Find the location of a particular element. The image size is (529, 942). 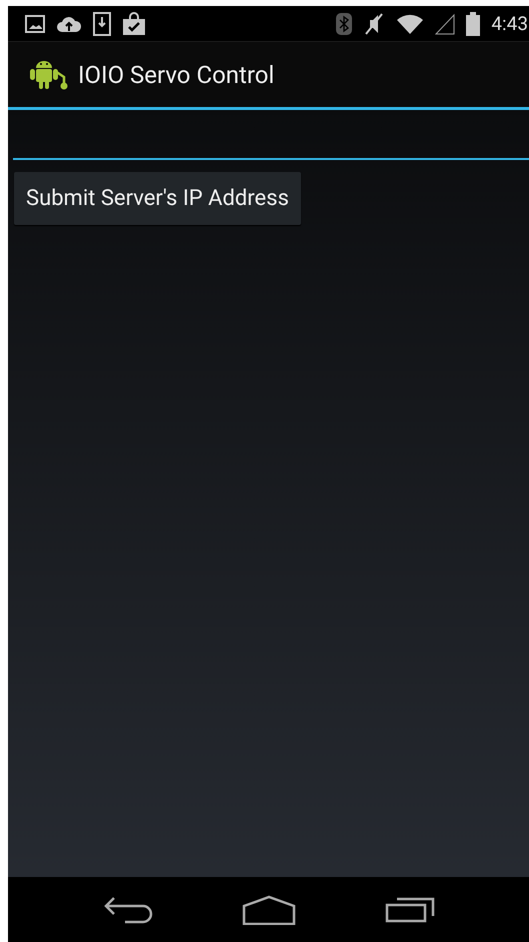

home-icon is located at coordinates (269, 909).